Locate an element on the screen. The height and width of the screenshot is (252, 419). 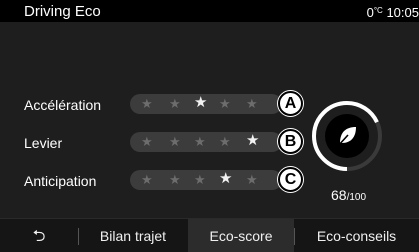
tab-eco-score: Eco-score is located at coordinates (241, 235).